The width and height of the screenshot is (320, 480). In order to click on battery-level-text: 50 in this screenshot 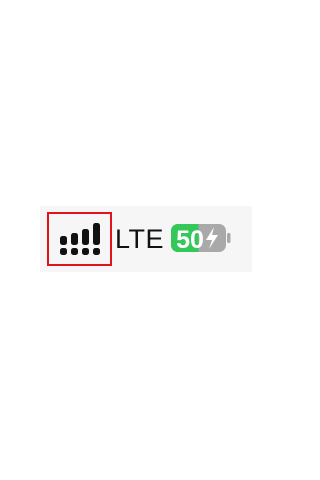, I will do `click(190, 240)`.